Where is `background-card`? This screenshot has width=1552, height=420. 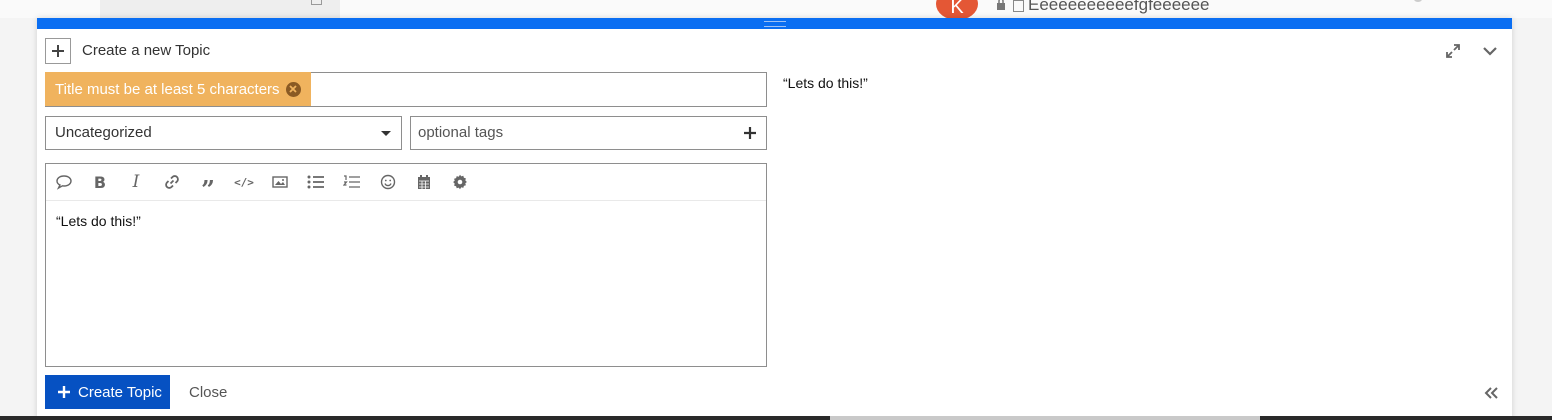
background-card is located at coordinates (220, 9).